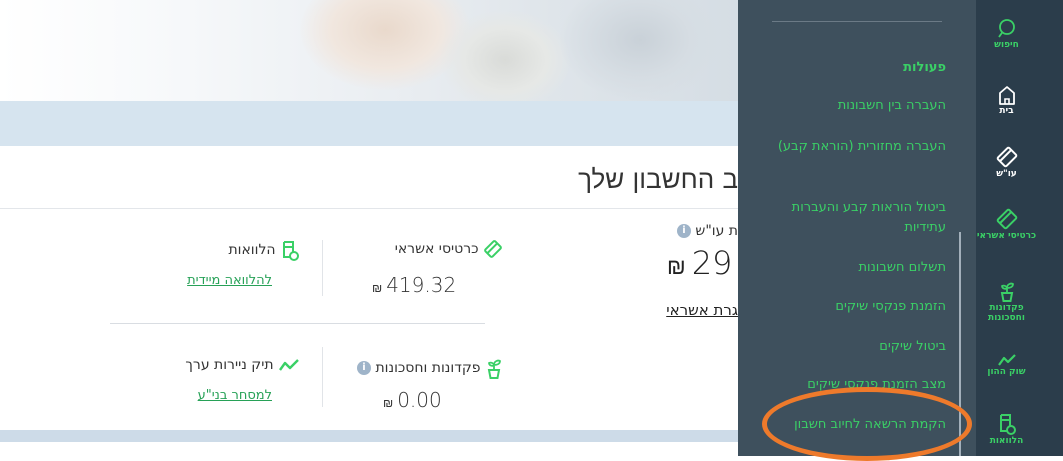 The image size is (1063, 461). I want to click on sidebar-item-credit-cards: כרטיסי אשראי, so click(1006, 224).